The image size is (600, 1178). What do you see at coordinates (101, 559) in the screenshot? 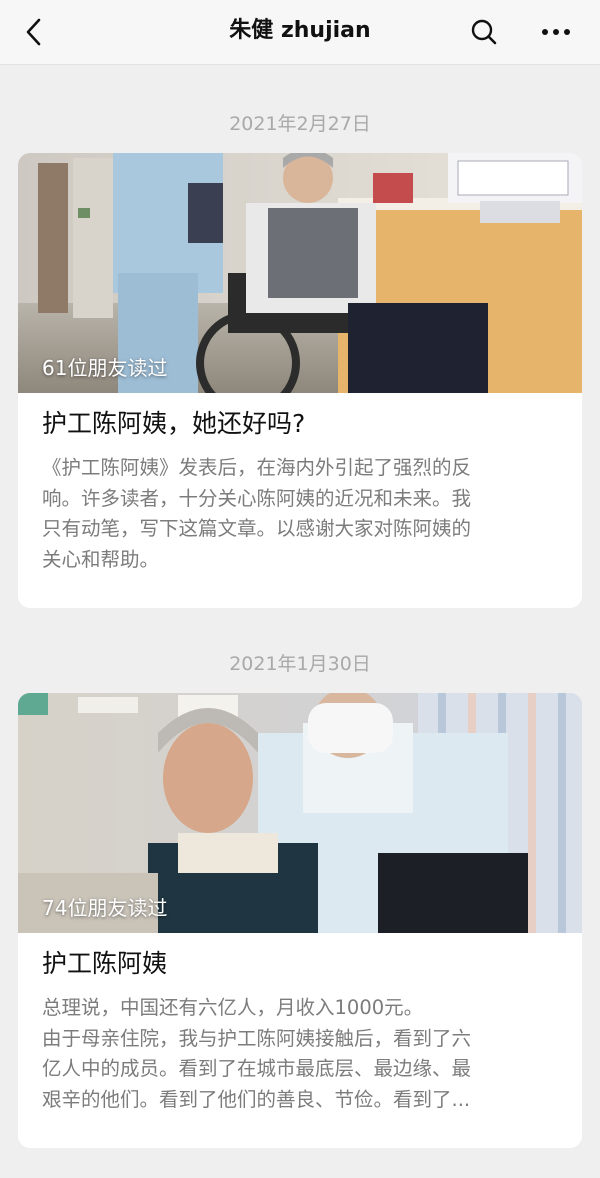
I see `summary-line: 关心和帮助。` at bounding box center [101, 559].